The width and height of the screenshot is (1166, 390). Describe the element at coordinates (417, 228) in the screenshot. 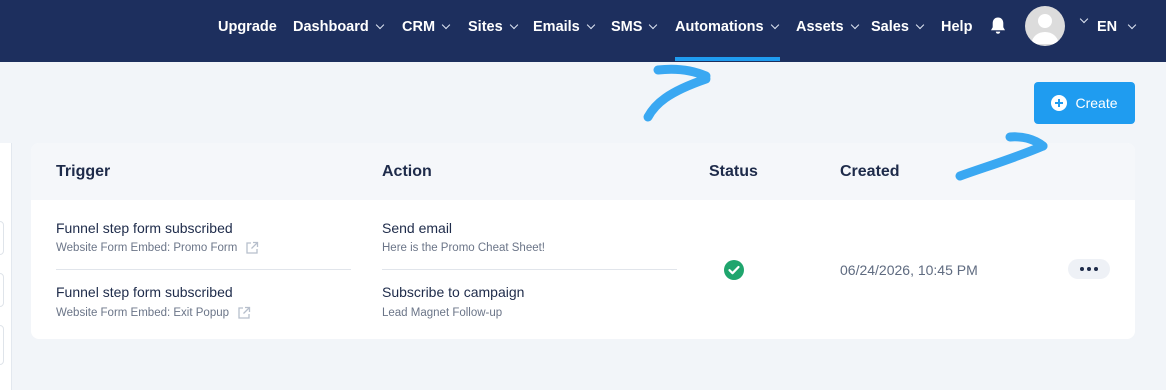

I see `action-title: Send email` at that location.